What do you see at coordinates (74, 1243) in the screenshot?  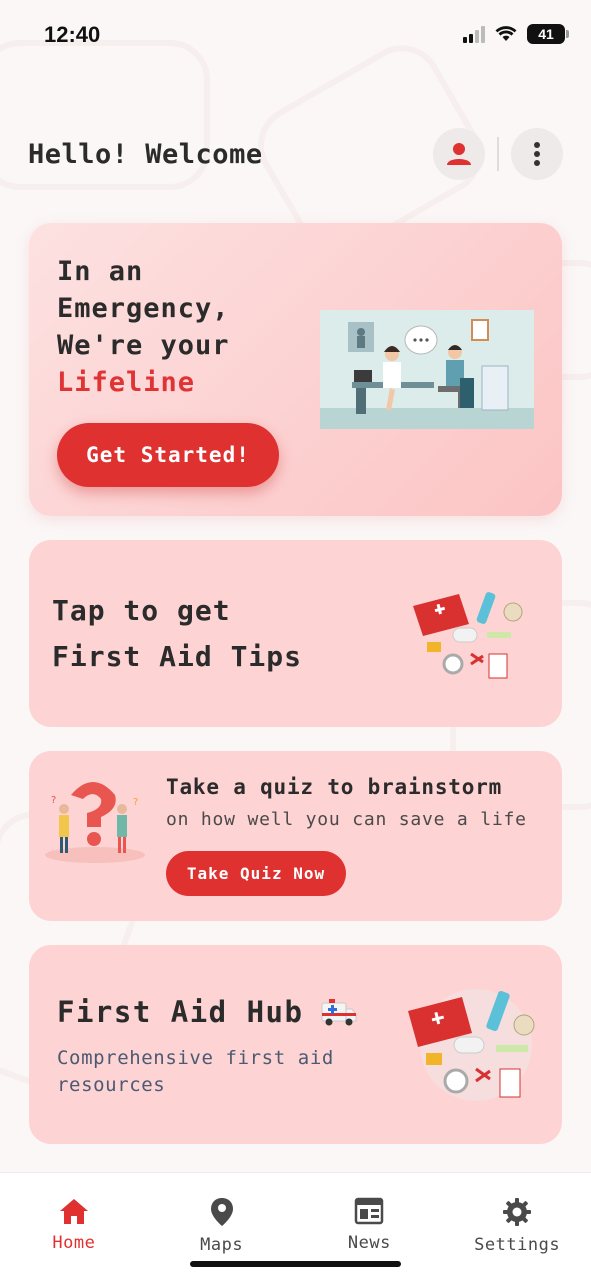 I see `tab-home-label: Home` at bounding box center [74, 1243].